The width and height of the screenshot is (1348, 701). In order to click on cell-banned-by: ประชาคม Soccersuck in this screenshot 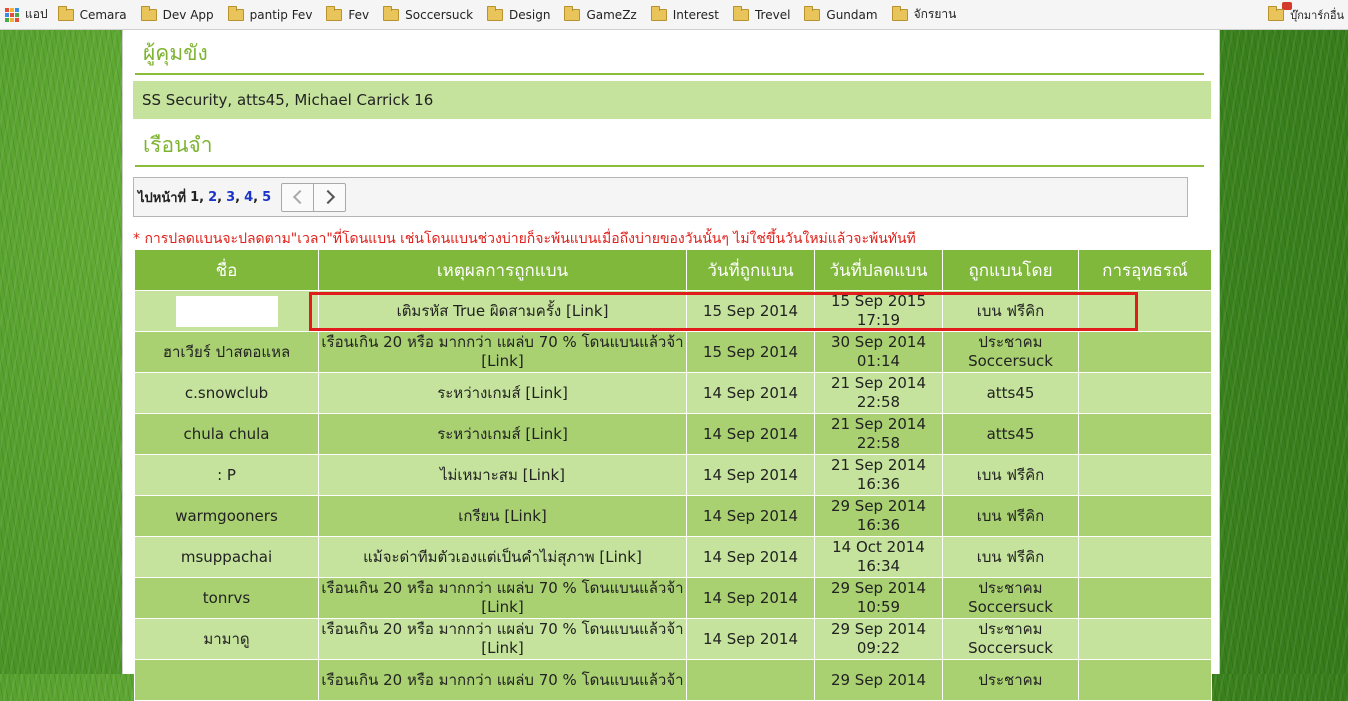, I will do `click(1010, 639)`.